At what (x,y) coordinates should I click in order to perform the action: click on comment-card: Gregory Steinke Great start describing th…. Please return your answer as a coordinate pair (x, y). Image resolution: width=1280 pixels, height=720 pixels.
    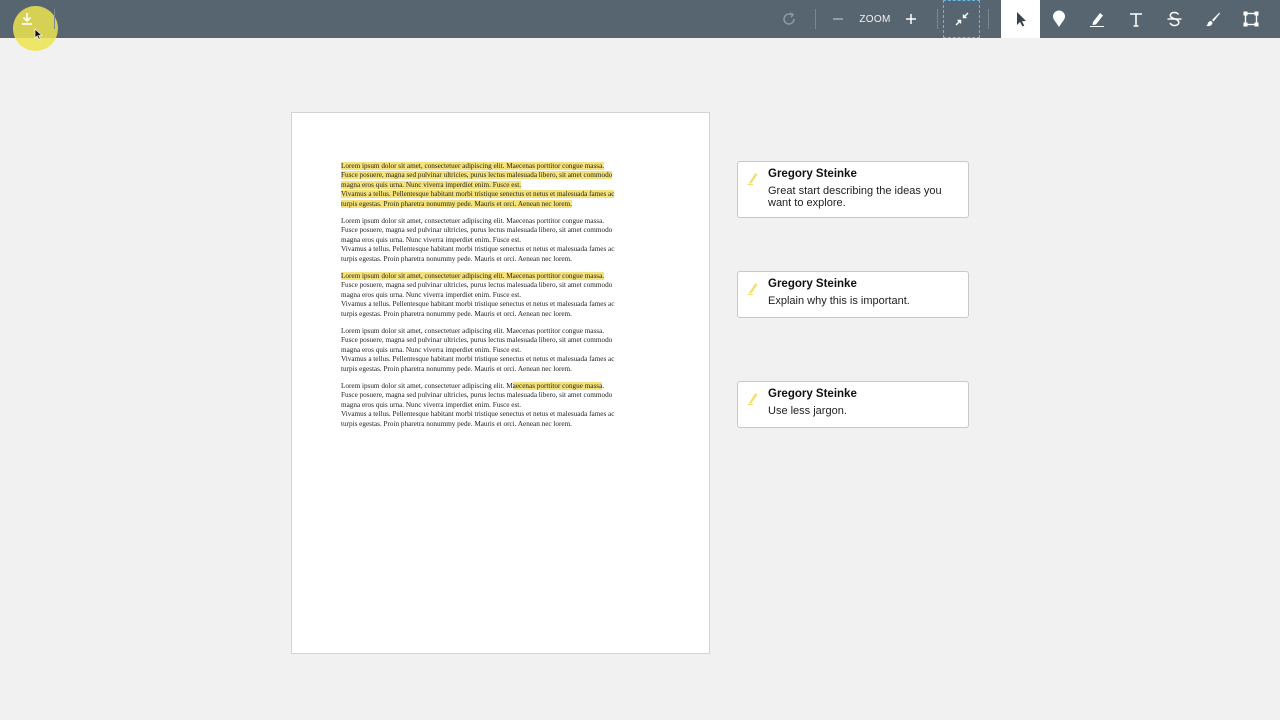
    Looking at the image, I should click on (853, 189).